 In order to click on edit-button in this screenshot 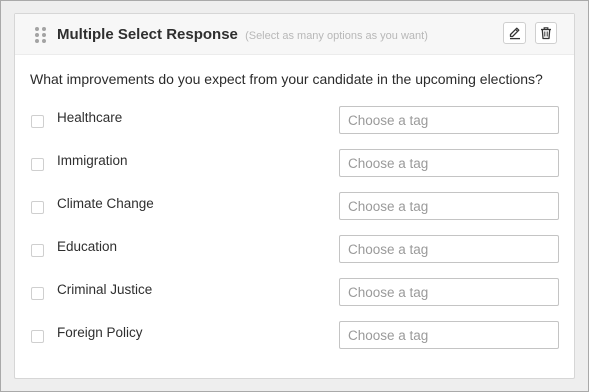, I will do `click(514, 33)`.